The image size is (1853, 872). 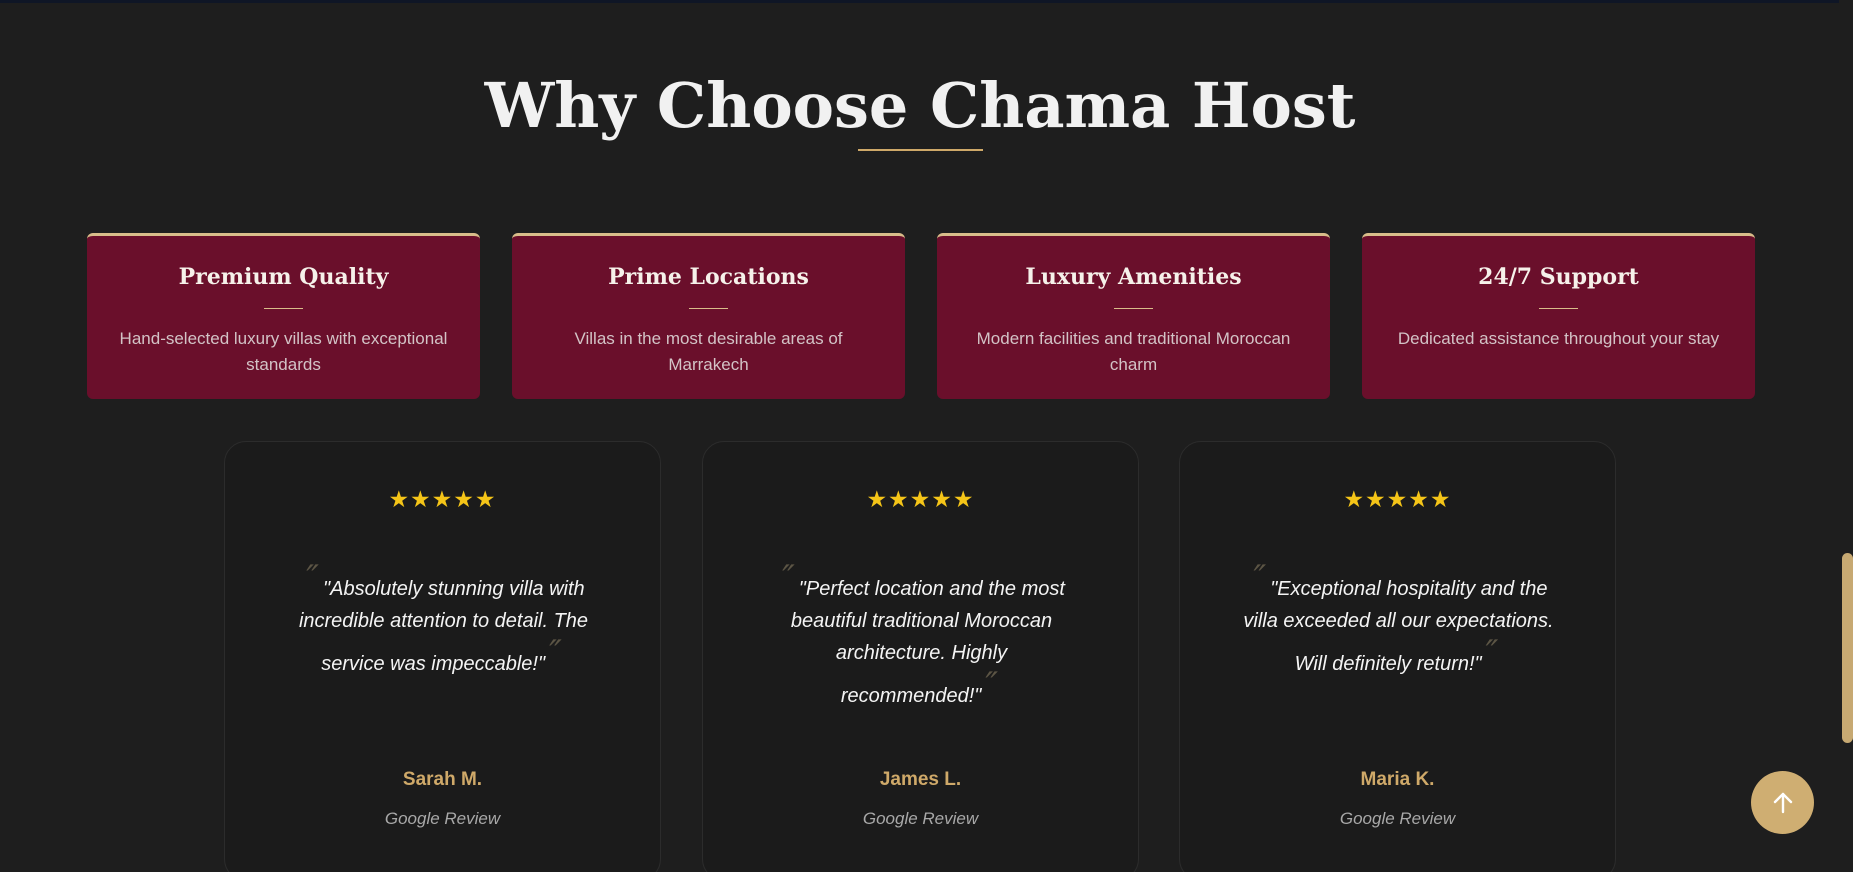 What do you see at coordinates (1397, 779) in the screenshot?
I see `reviewer-name: Maria K.` at bounding box center [1397, 779].